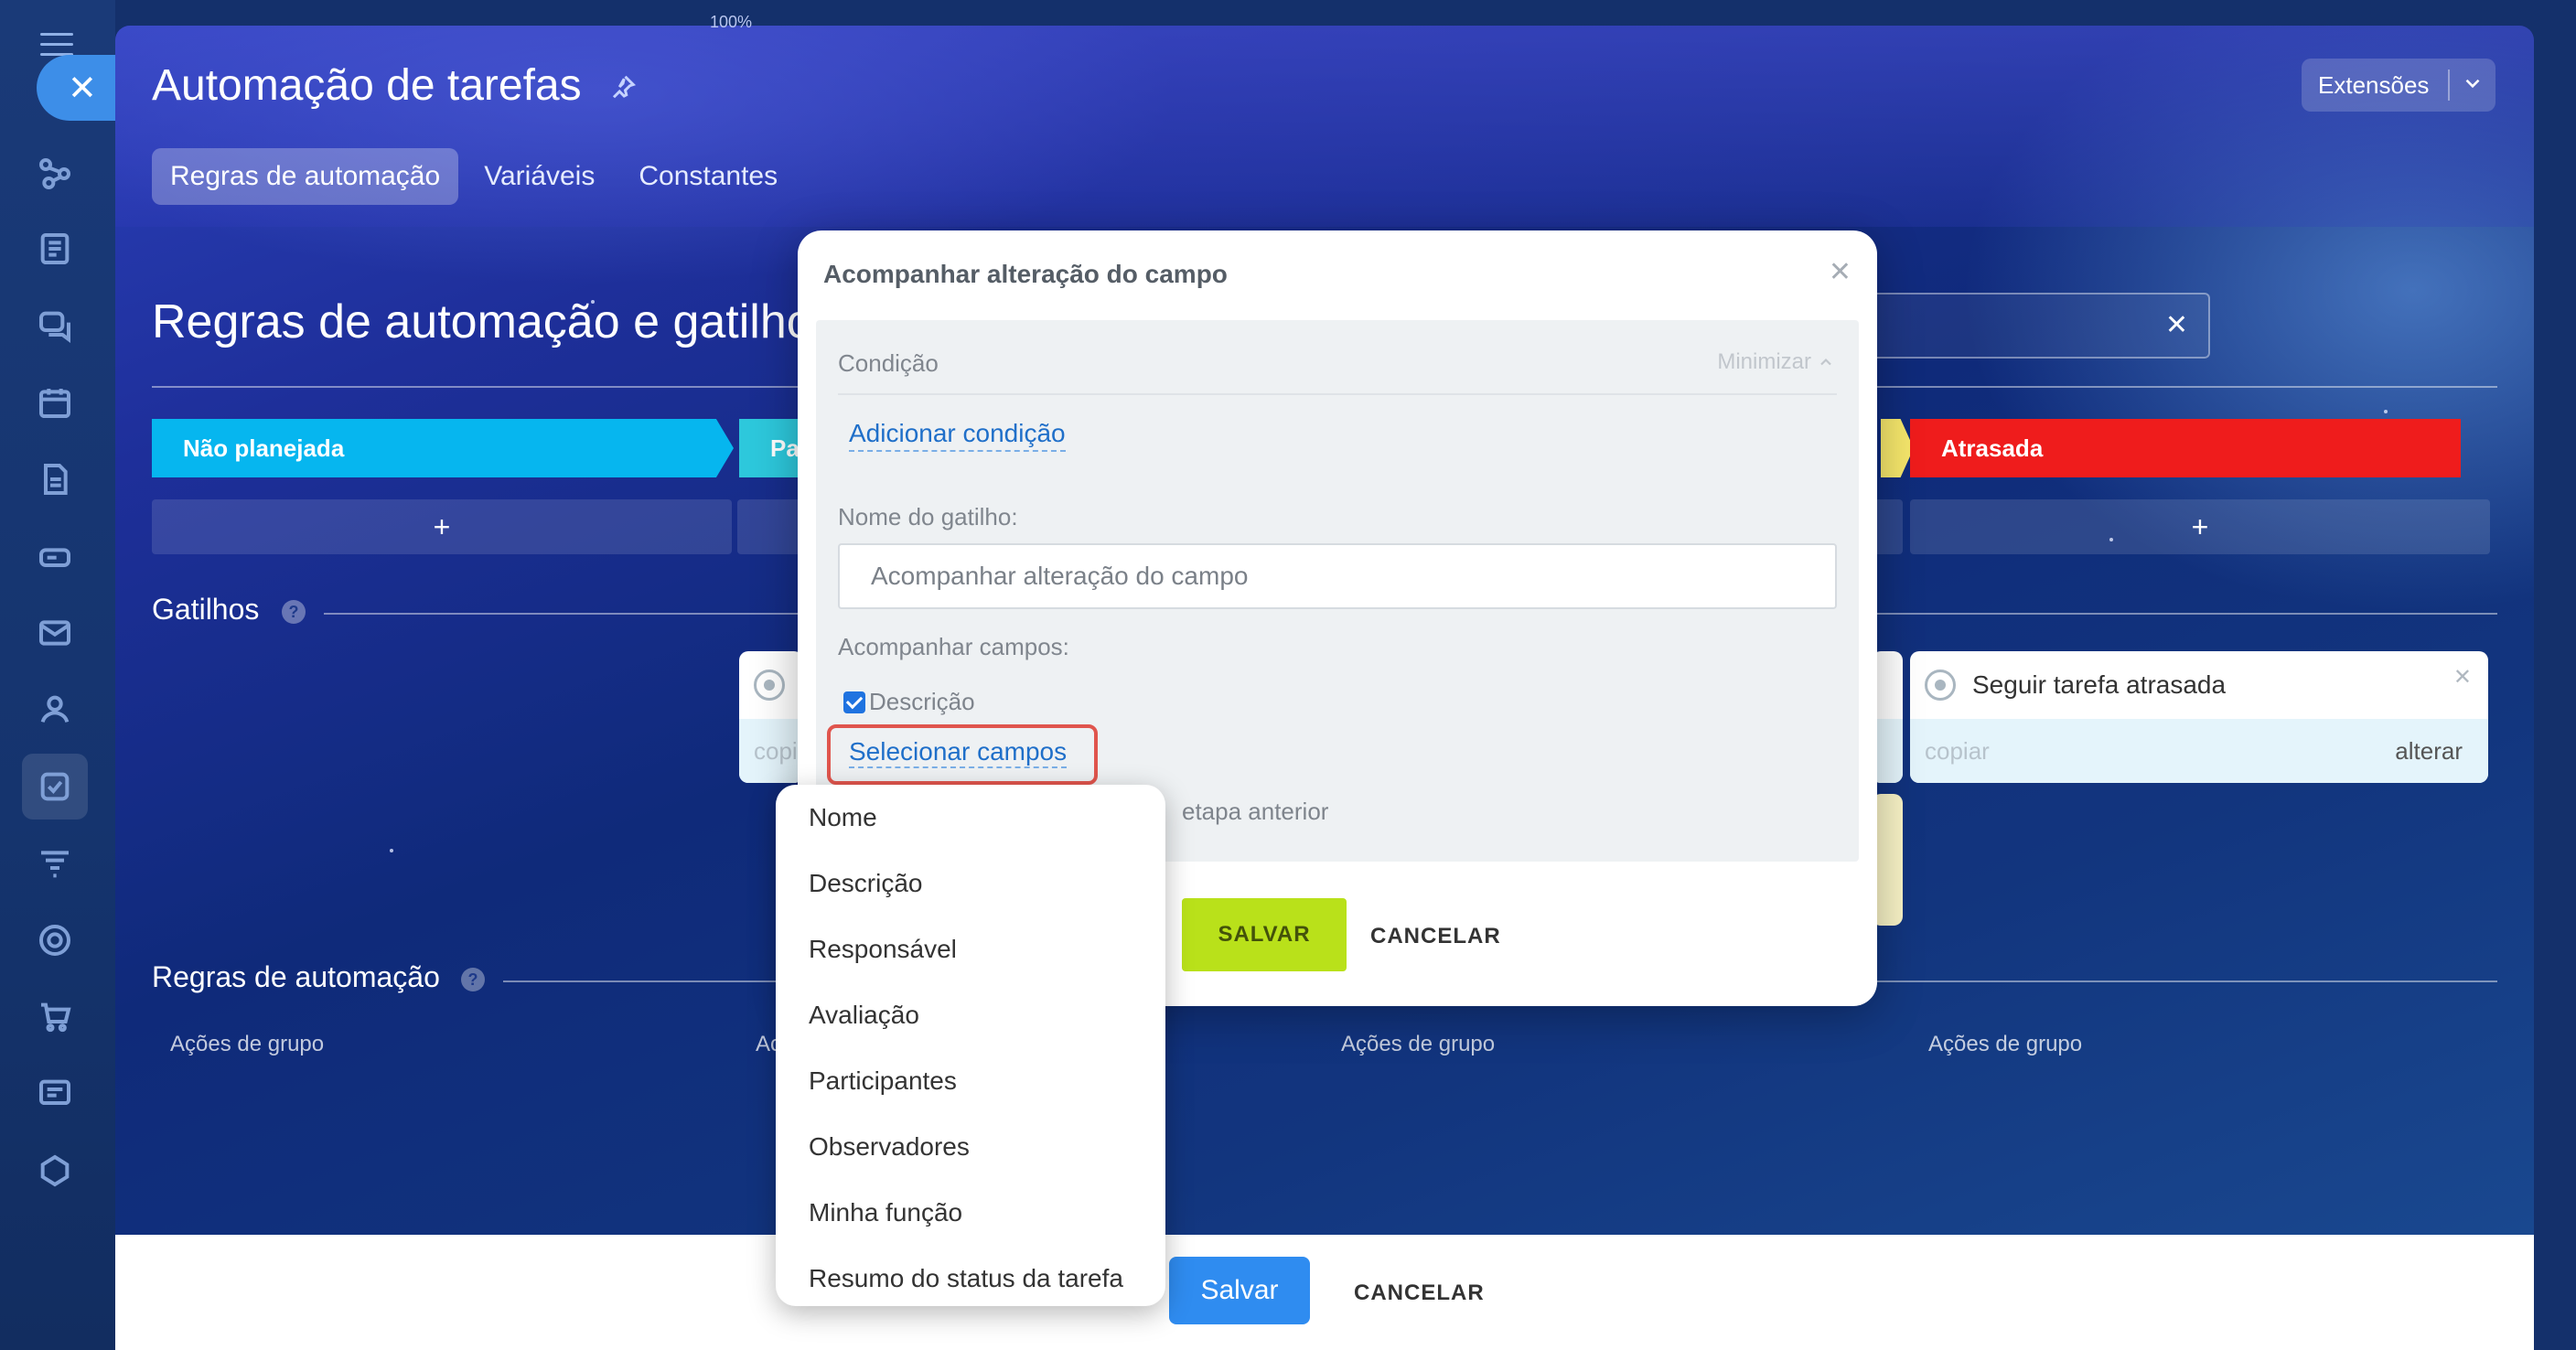  I want to click on mail-icon, so click(55, 633).